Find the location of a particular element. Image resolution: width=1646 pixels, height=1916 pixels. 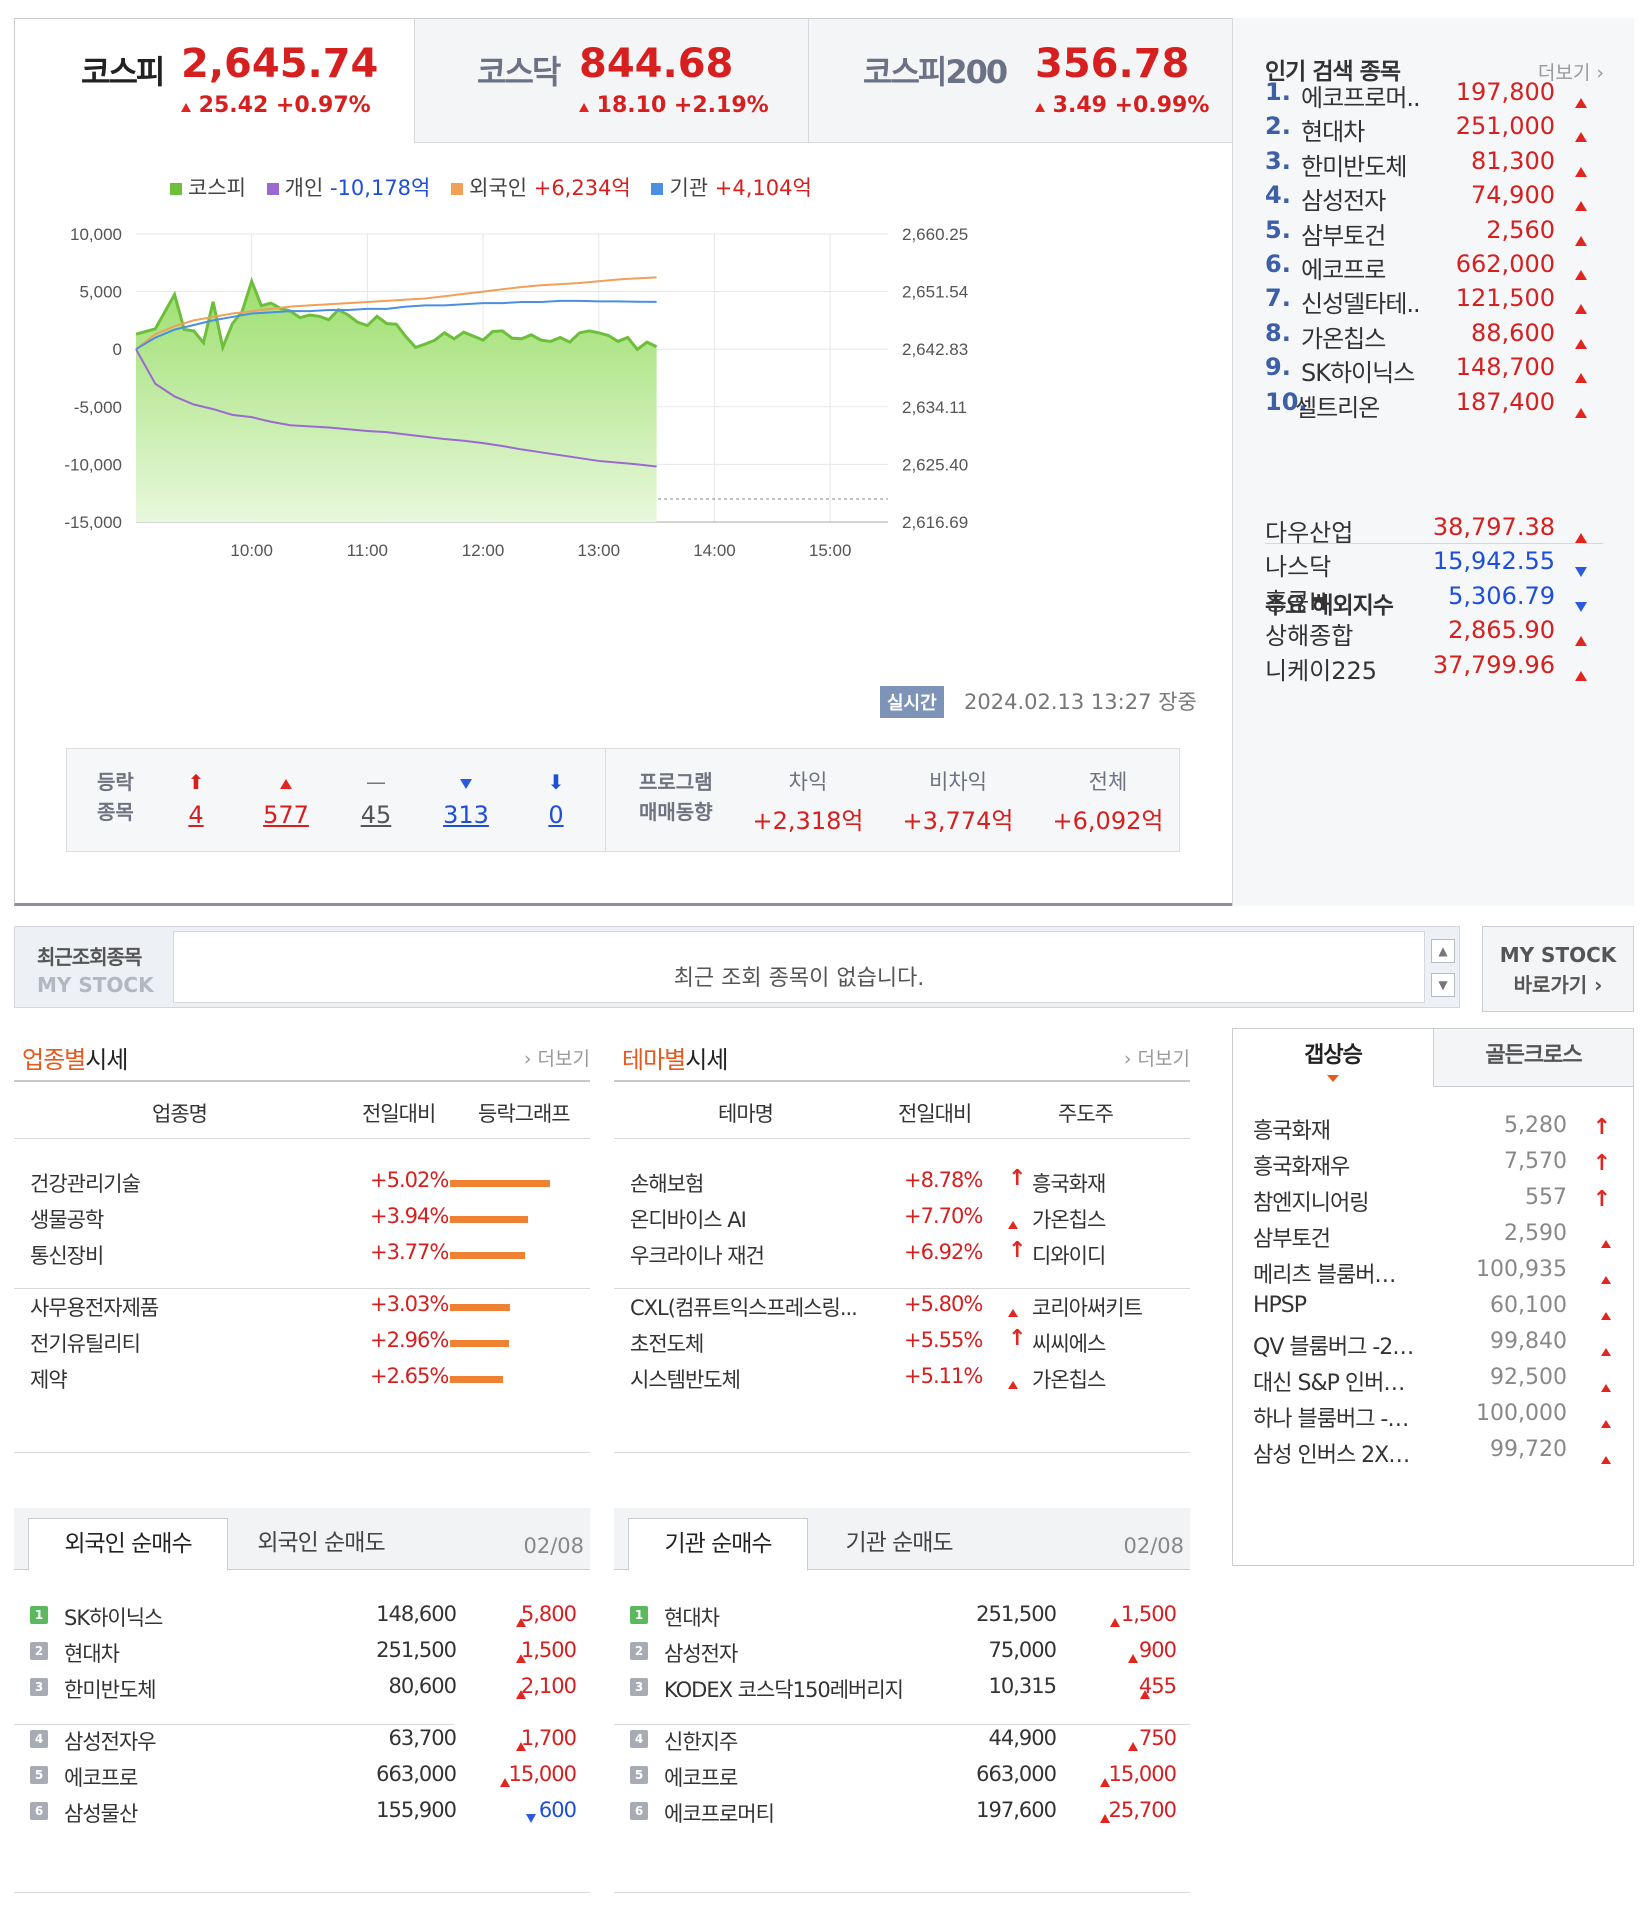

tab-foreign-sell: 외국인 순매도 is located at coordinates (321, 1544).